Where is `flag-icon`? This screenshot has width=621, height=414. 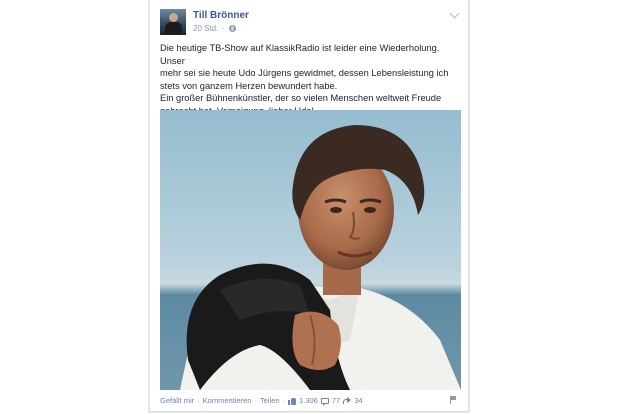 flag-icon is located at coordinates (454, 400).